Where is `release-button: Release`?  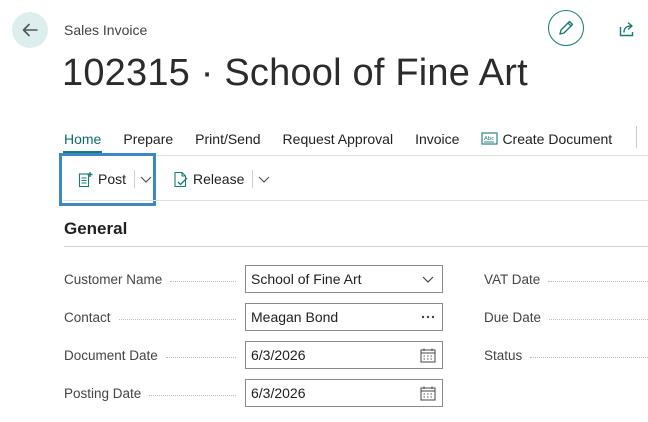
release-button: Release is located at coordinates (208, 179).